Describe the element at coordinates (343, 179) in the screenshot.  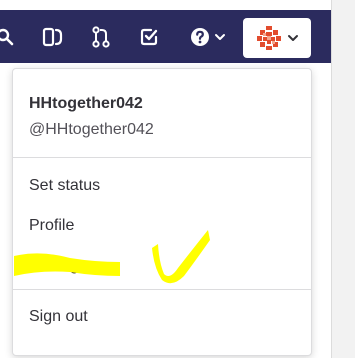
I see `page-scrollbar` at that location.